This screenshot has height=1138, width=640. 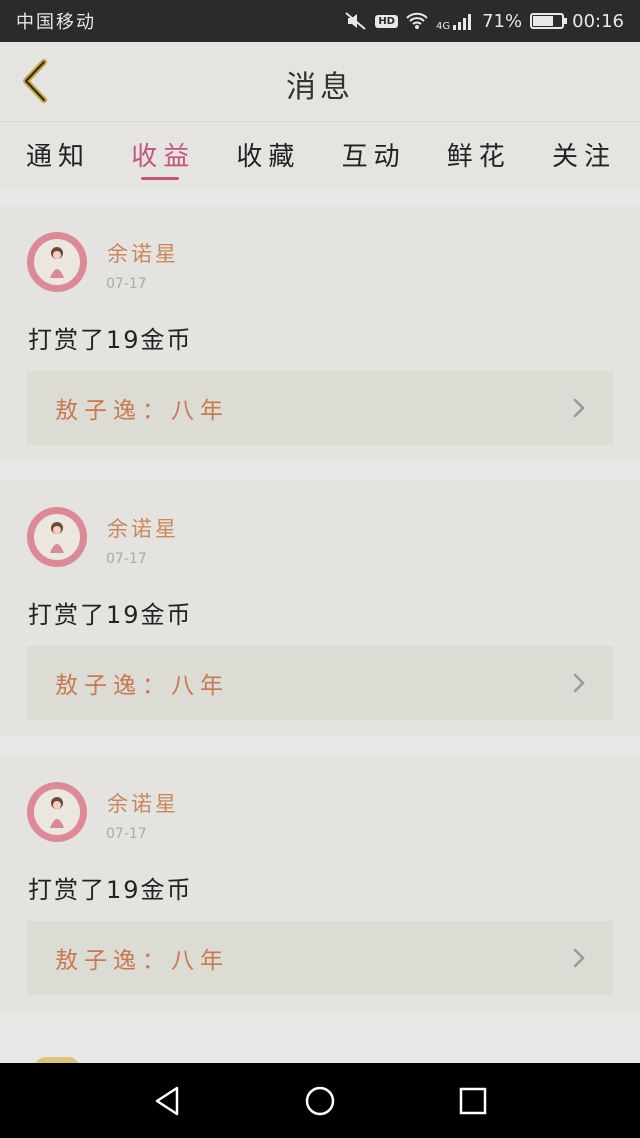 I want to click on app-header: 消息, so click(x=320, y=81).